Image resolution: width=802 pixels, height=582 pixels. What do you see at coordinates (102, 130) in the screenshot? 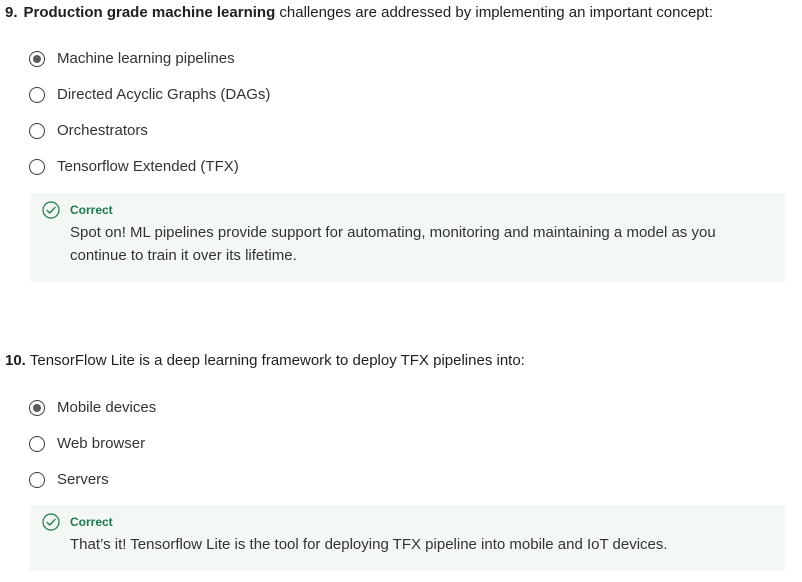
I see `option-label: Orchestrators` at bounding box center [102, 130].